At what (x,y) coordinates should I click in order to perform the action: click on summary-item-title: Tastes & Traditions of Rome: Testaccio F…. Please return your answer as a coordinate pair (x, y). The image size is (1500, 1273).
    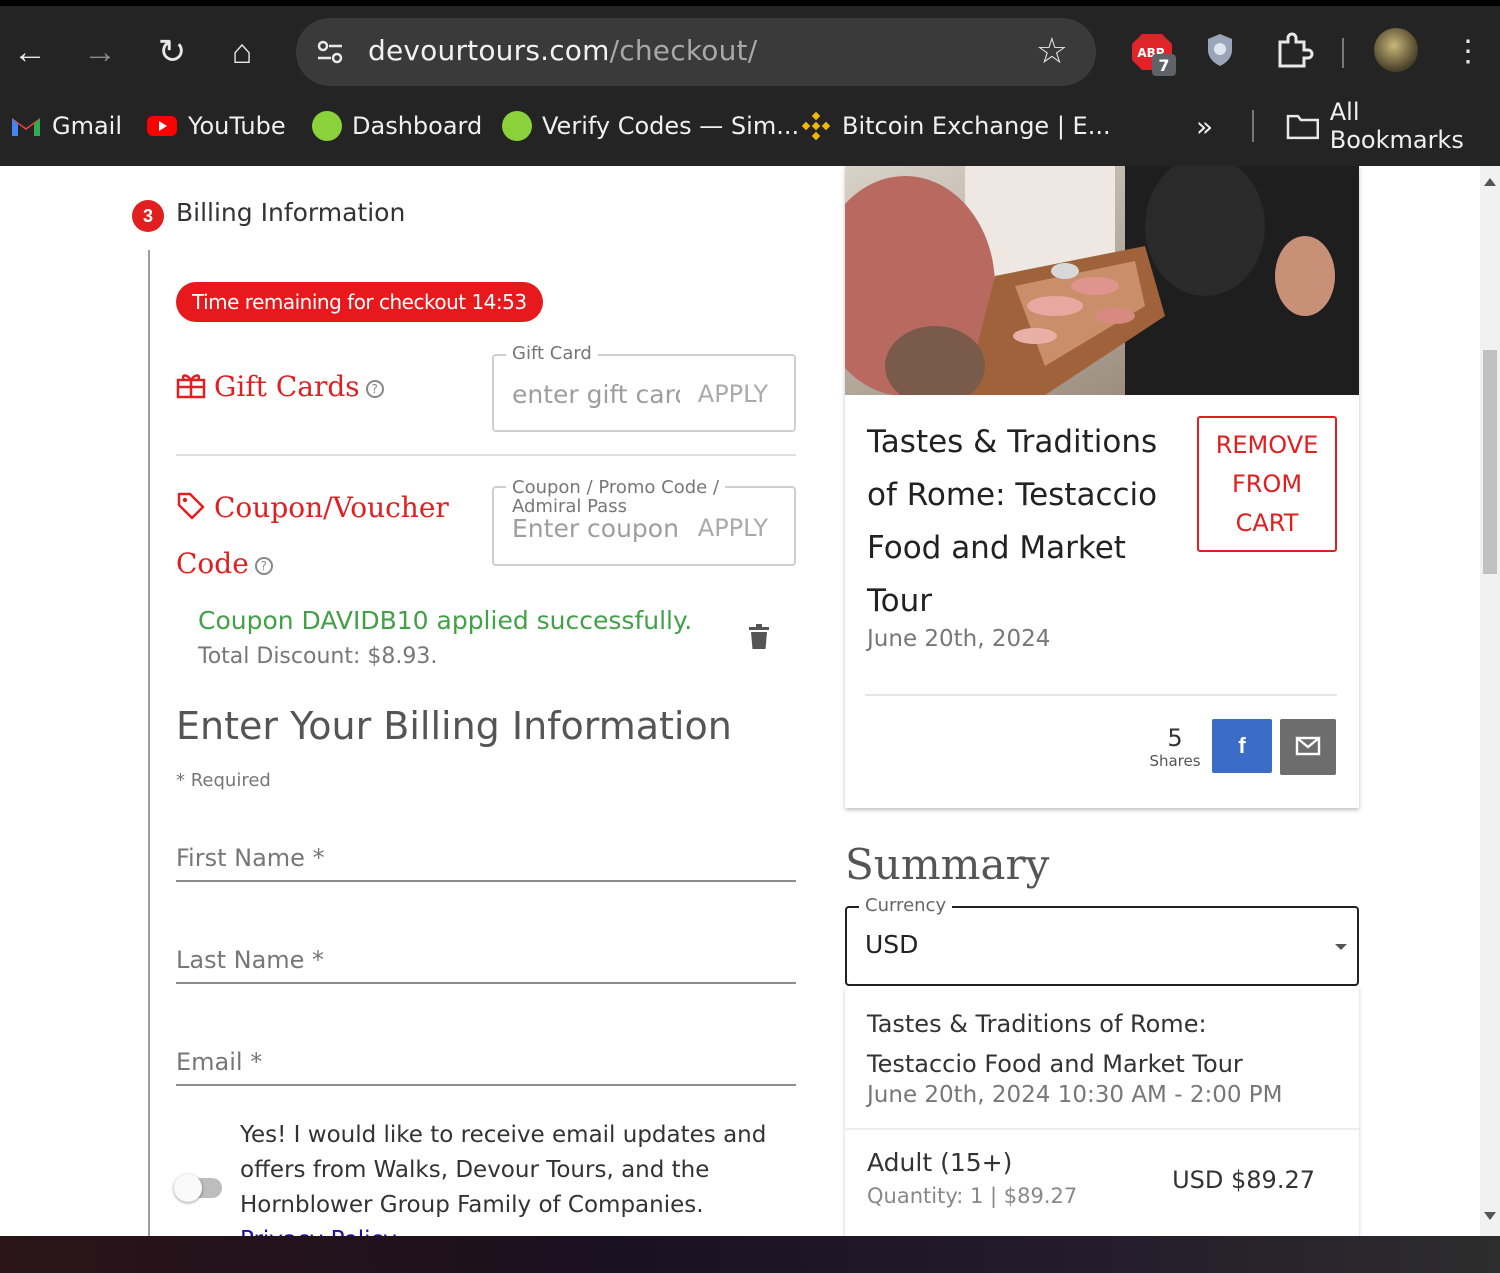
    Looking at the image, I should click on (1055, 1044).